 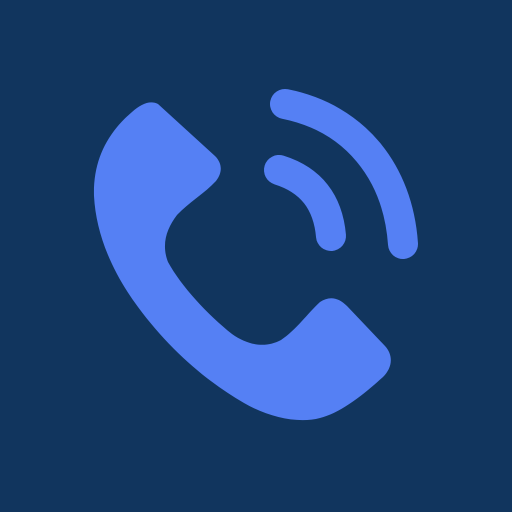 I want to click on signal-wave-inner-icon, so click(x=305, y=203).